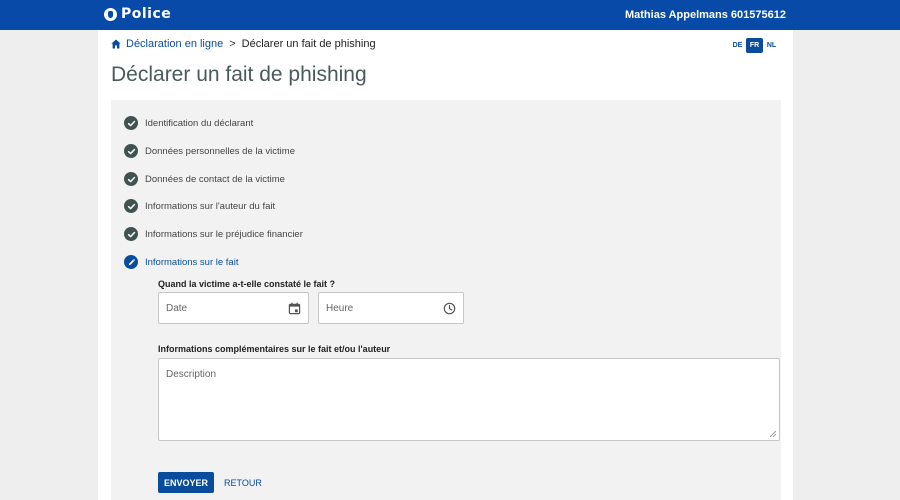 The image size is (900, 500). I want to click on logo-text: Police, so click(146, 14).